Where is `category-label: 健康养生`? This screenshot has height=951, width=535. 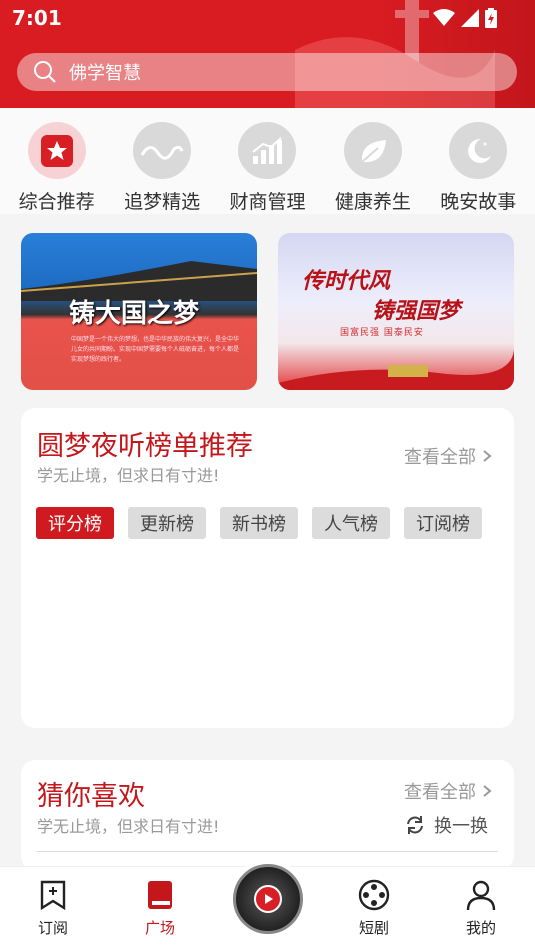 category-label: 健康养生 is located at coordinates (372, 202).